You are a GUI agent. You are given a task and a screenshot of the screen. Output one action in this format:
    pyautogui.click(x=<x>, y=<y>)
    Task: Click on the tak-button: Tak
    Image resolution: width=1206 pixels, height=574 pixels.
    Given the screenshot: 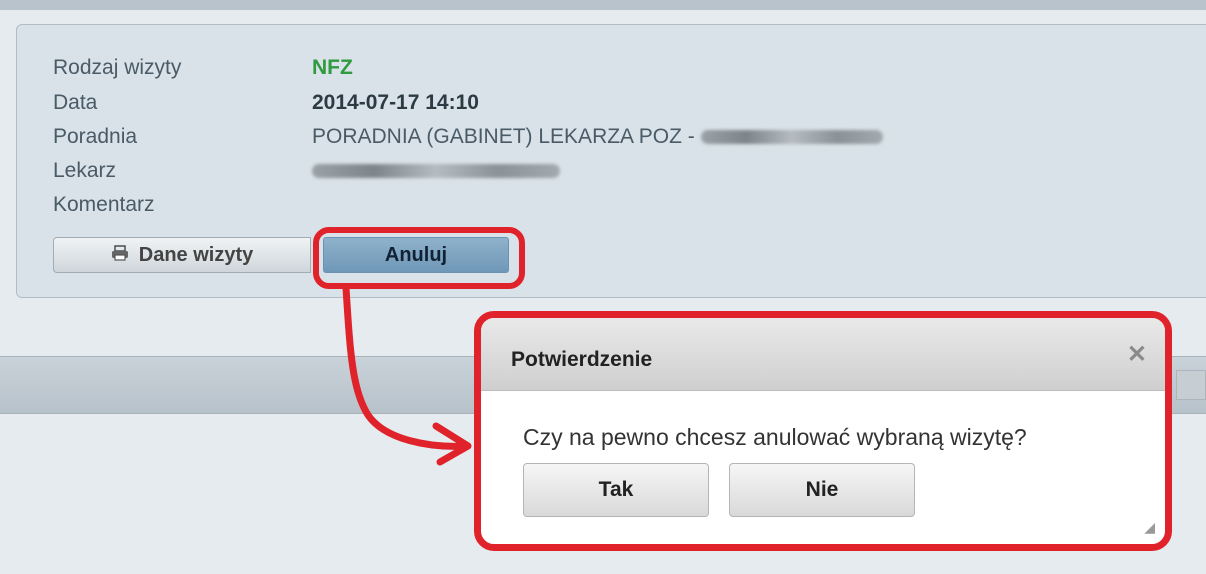 What is the action you would take?
    pyautogui.click(x=616, y=490)
    